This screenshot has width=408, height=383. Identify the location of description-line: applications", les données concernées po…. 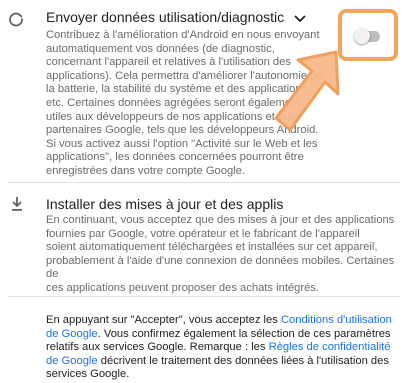
(175, 157).